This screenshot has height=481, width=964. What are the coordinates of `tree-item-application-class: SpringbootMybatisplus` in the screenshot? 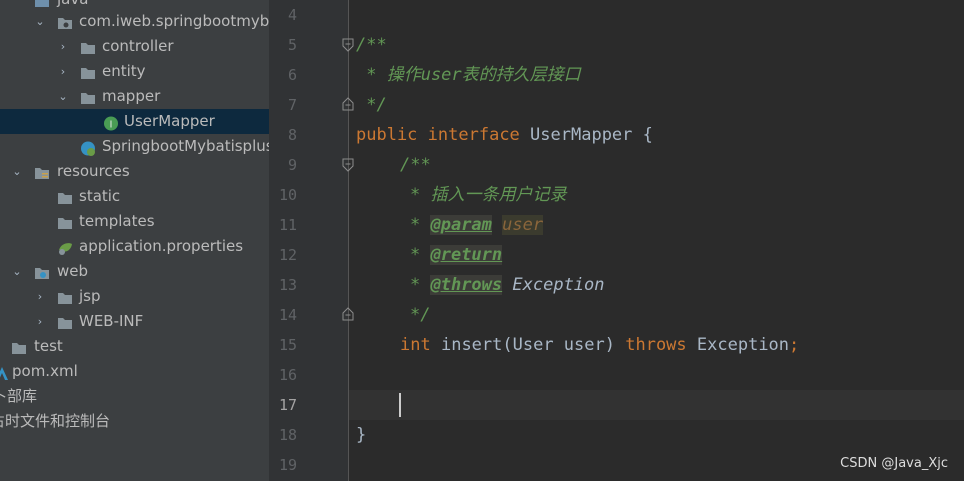 It's located at (134, 146).